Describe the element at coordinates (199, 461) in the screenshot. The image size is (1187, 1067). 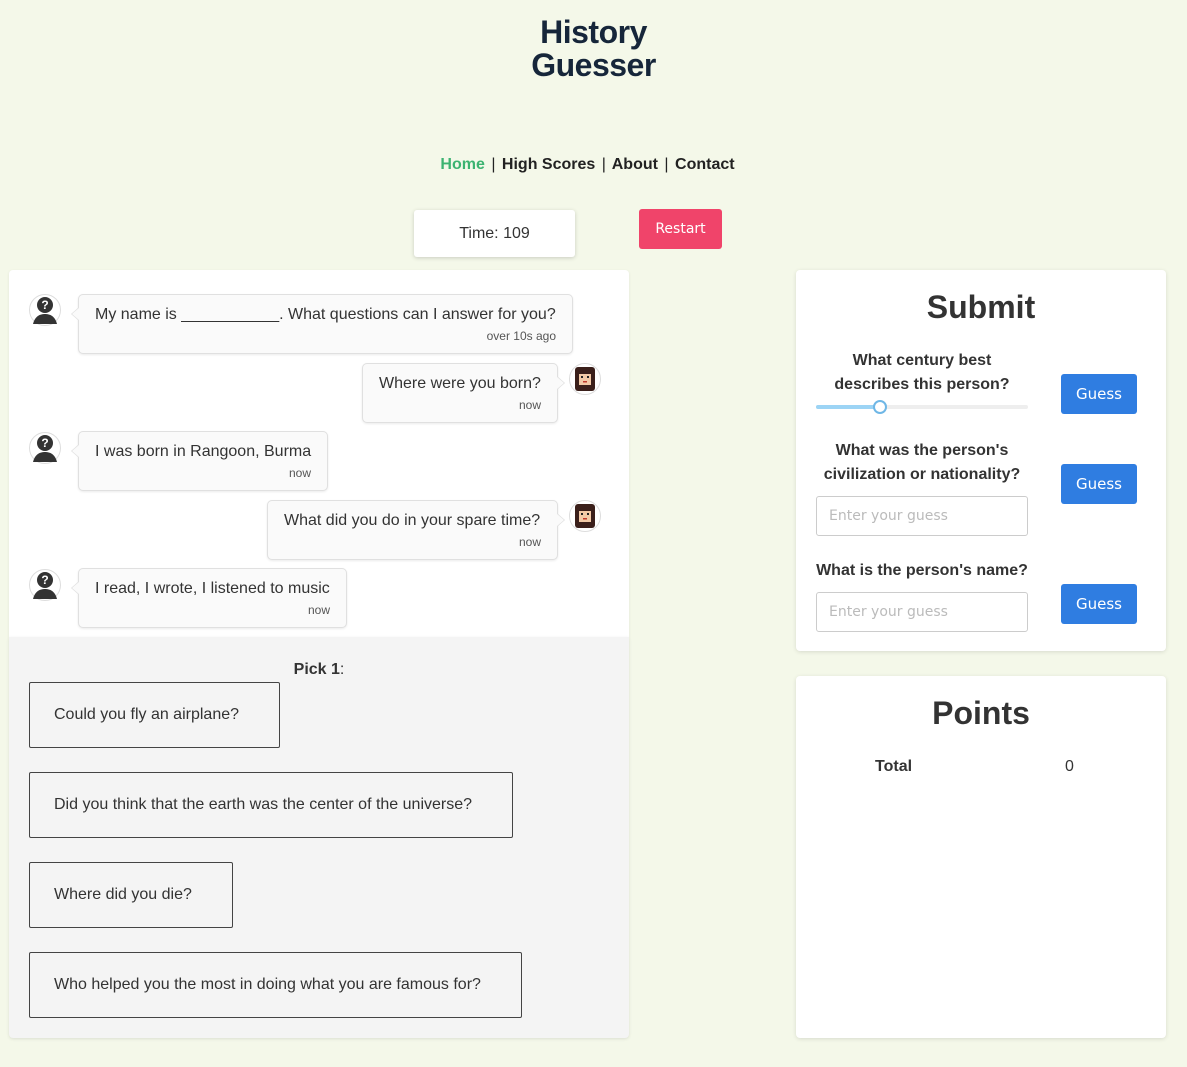
I see `chat-message-figure: I was born in Rangoon, Burma now` at that location.